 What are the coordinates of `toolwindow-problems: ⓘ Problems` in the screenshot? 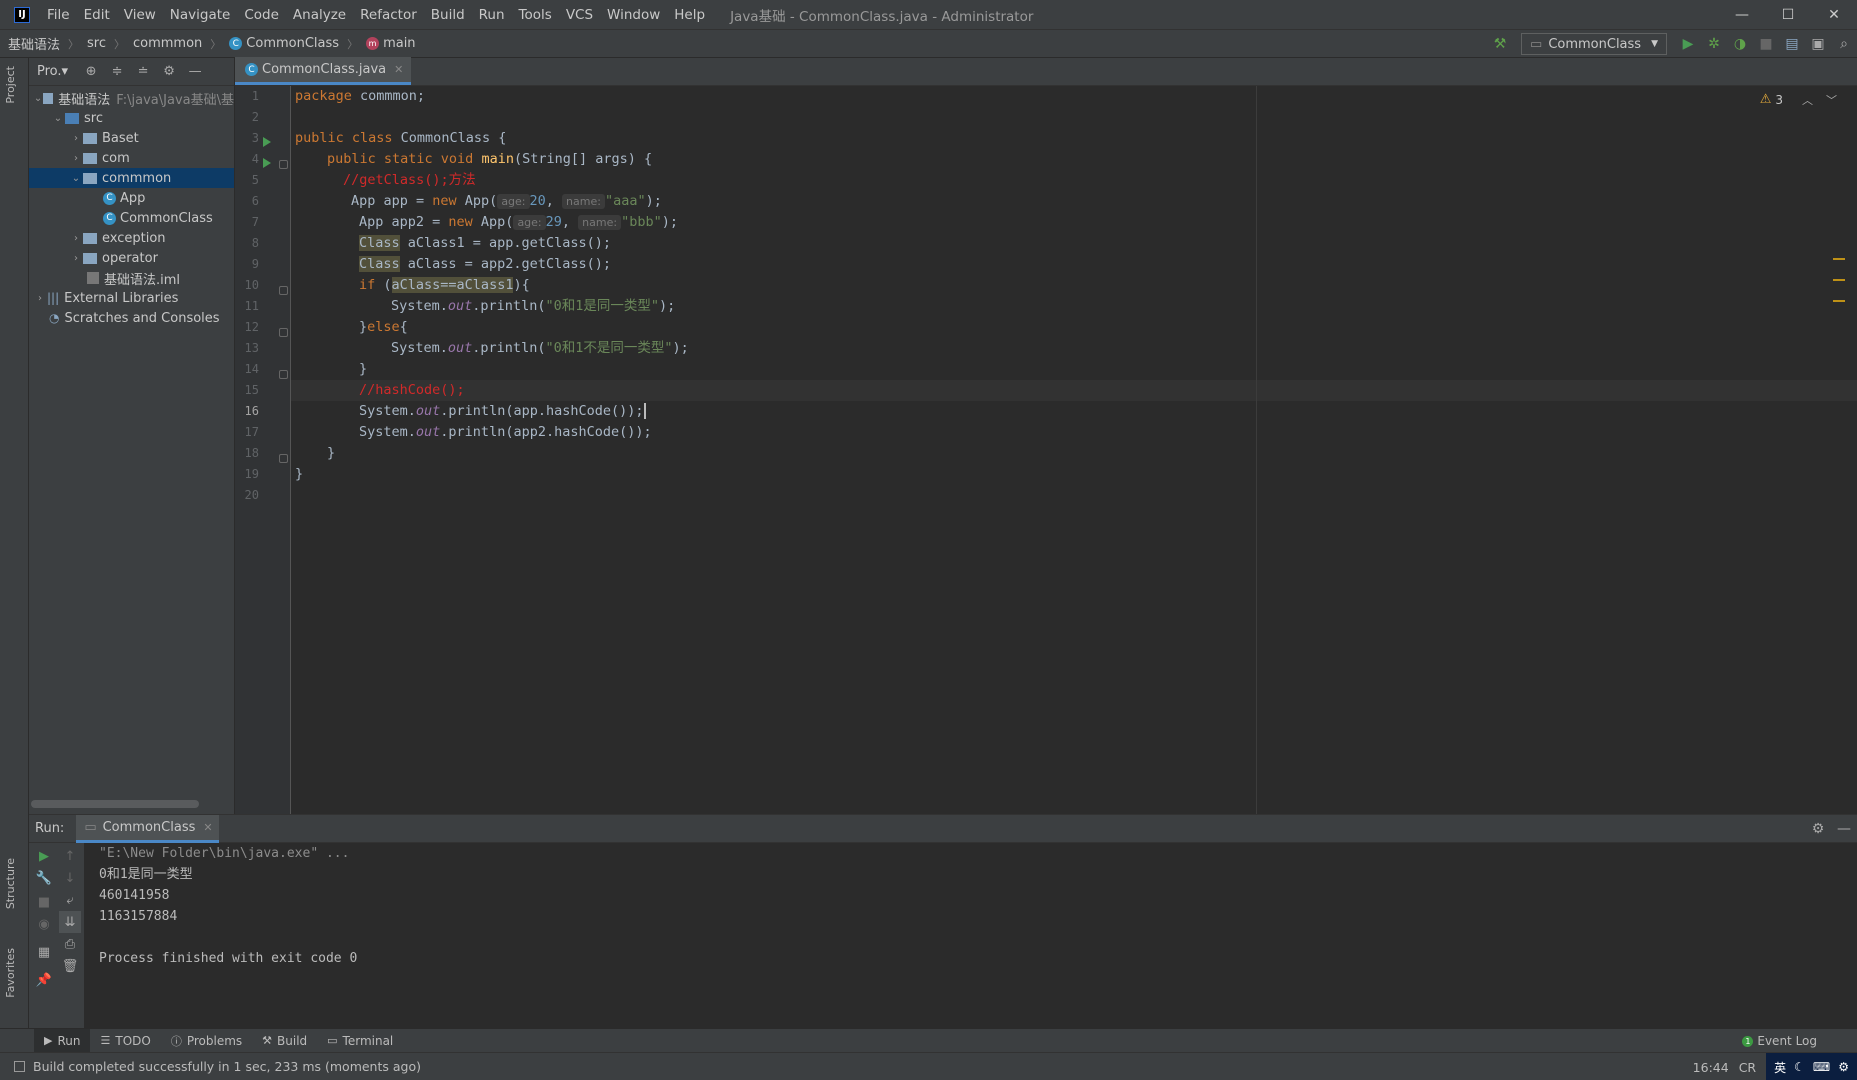 It's located at (206, 1041).